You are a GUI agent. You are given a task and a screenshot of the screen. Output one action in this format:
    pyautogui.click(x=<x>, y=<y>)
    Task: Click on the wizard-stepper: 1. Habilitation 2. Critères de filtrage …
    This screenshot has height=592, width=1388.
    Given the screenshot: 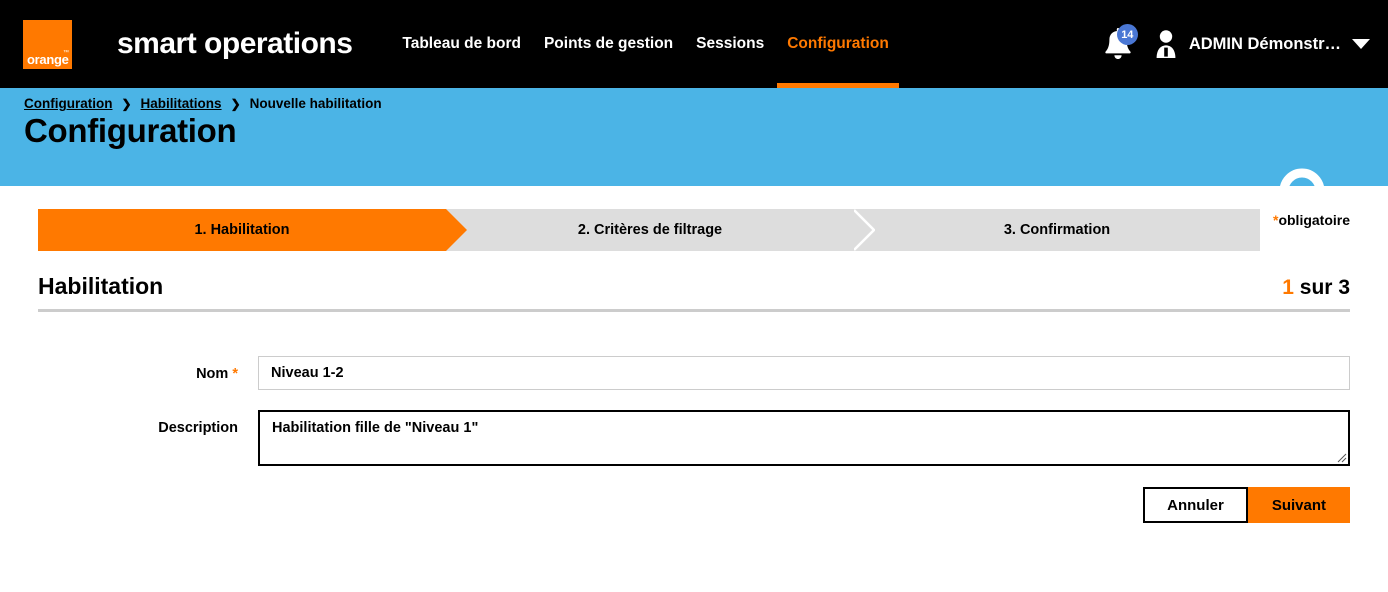 What is the action you would take?
    pyautogui.click(x=649, y=230)
    